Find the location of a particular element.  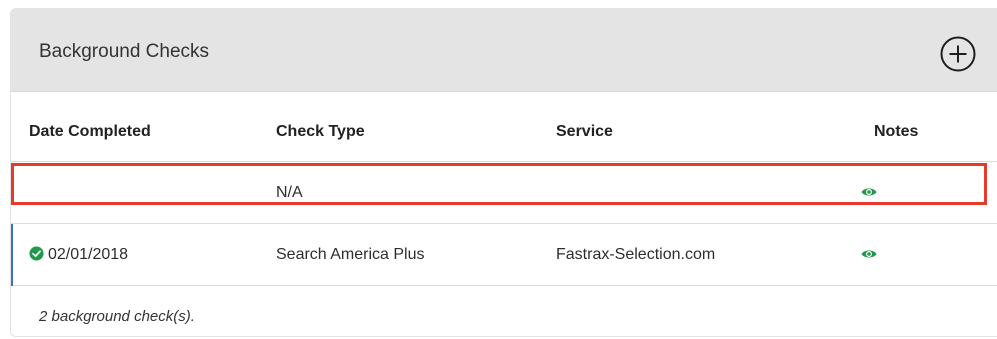

column-header-service: Service is located at coordinates (584, 132).